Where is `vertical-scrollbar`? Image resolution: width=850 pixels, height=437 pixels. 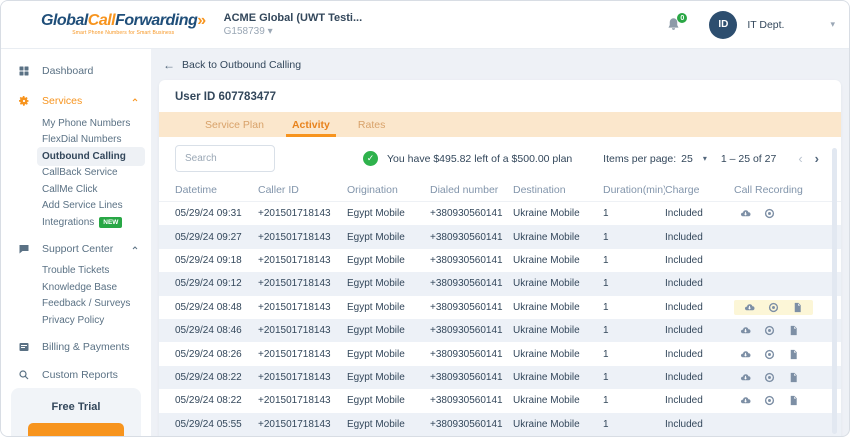
vertical-scrollbar is located at coordinates (834, 291).